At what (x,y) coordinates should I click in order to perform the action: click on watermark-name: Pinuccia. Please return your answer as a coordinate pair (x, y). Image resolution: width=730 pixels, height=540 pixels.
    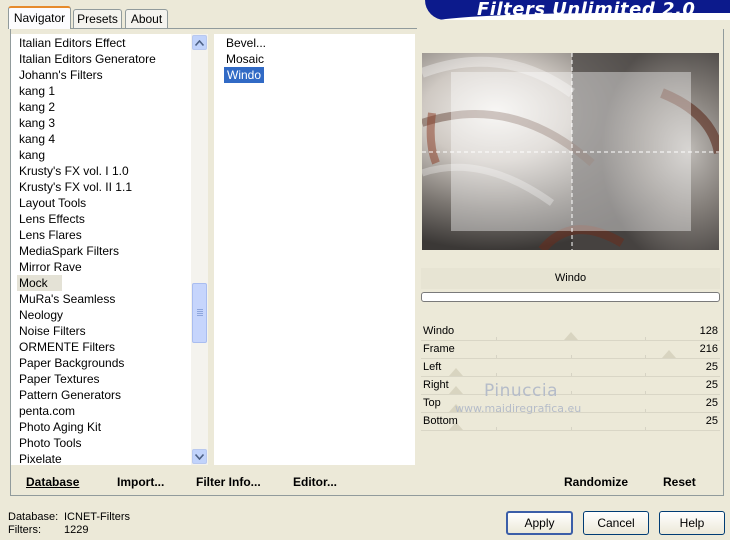
    Looking at the image, I should click on (521, 391).